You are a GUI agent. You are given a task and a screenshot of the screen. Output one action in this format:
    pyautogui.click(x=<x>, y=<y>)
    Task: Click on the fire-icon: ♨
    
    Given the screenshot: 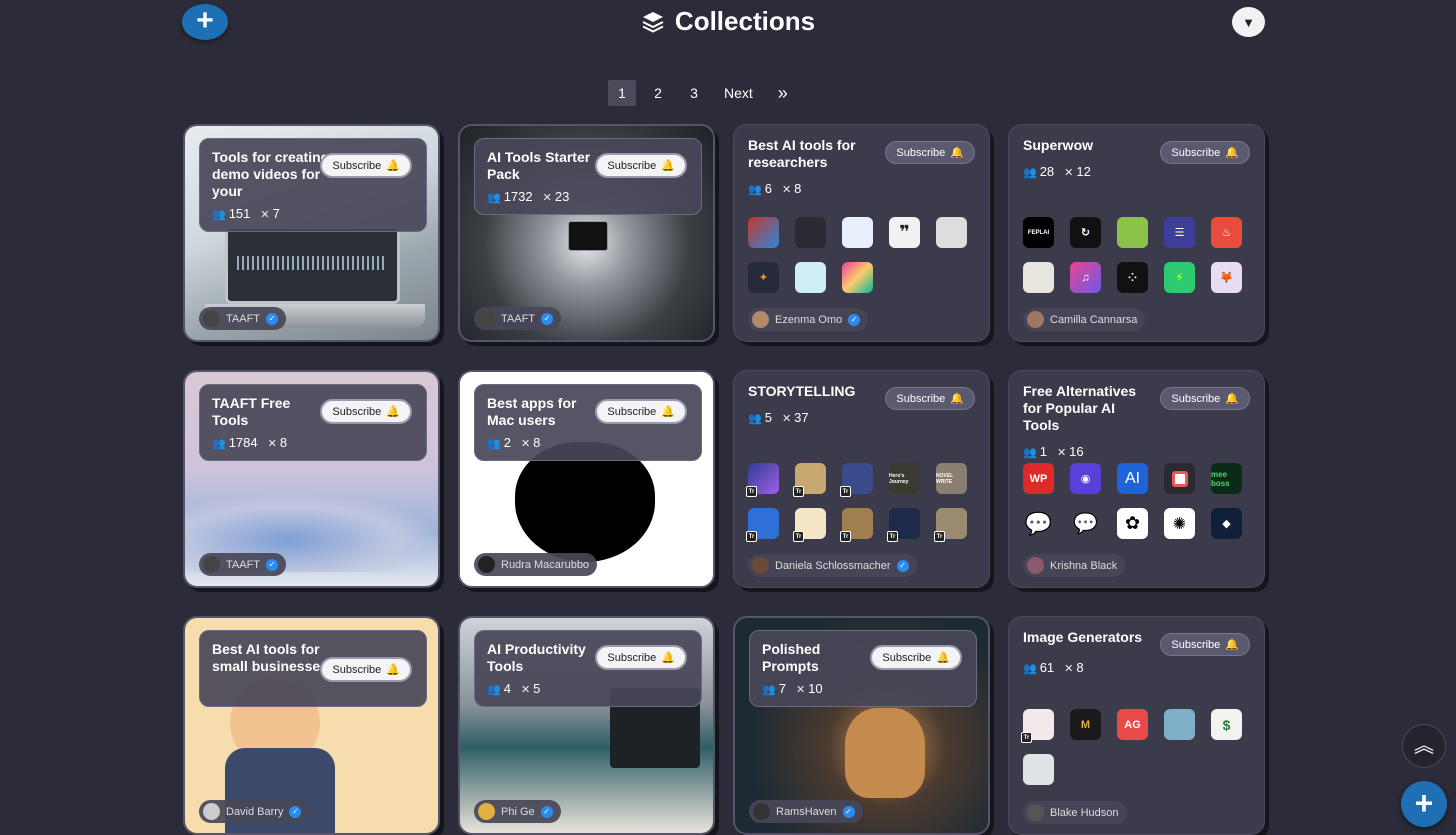 What is the action you would take?
    pyautogui.click(x=1226, y=232)
    